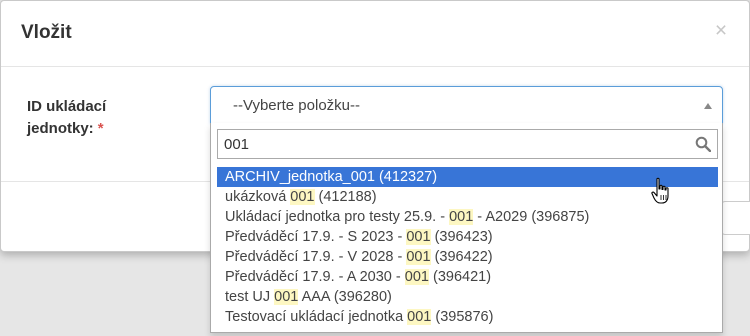 This screenshot has width=750, height=336. What do you see at coordinates (296, 105) in the screenshot?
I see `select-value: --Vyberte položku--` at bounding box center [296, 105].